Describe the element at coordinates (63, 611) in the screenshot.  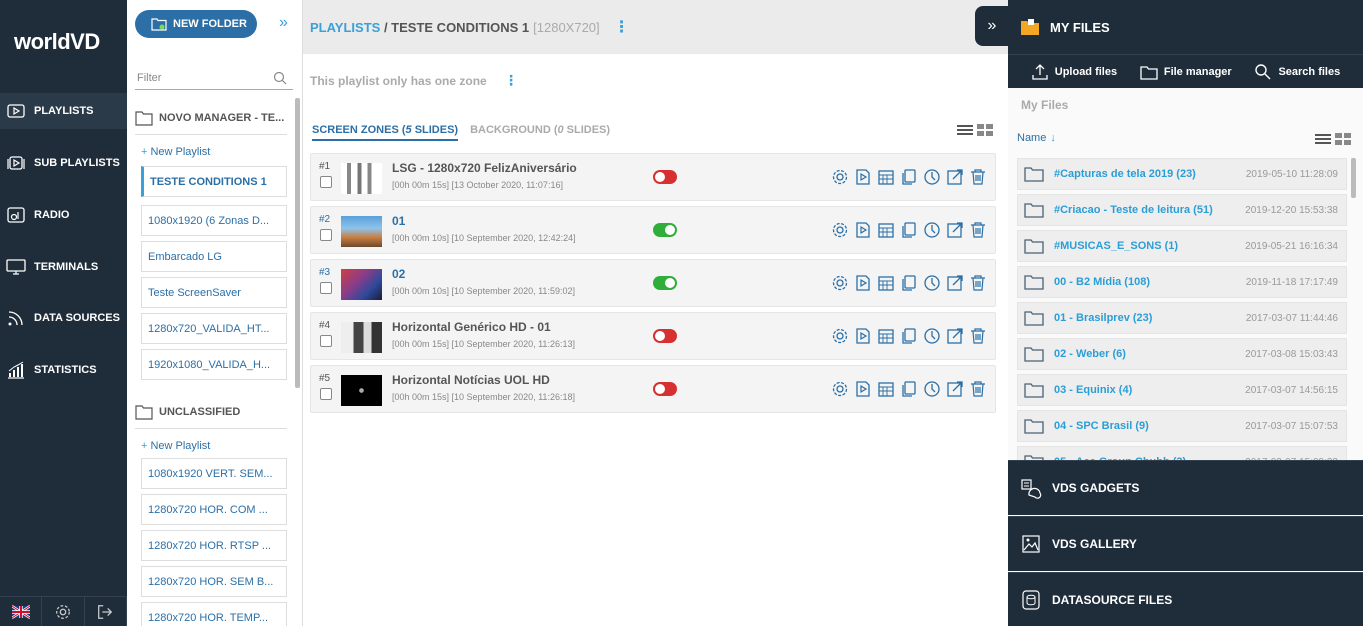
I see `settings-gear-icon` at that location.